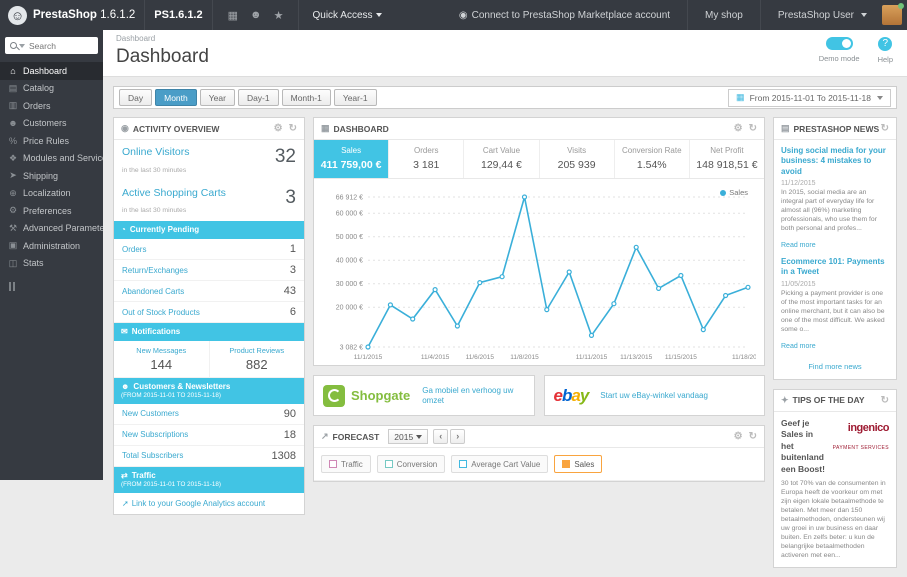 The width and height of the screenshot is (907, 577). I want to click on online-visitors-link: Online Visitors, so click(156, 152).